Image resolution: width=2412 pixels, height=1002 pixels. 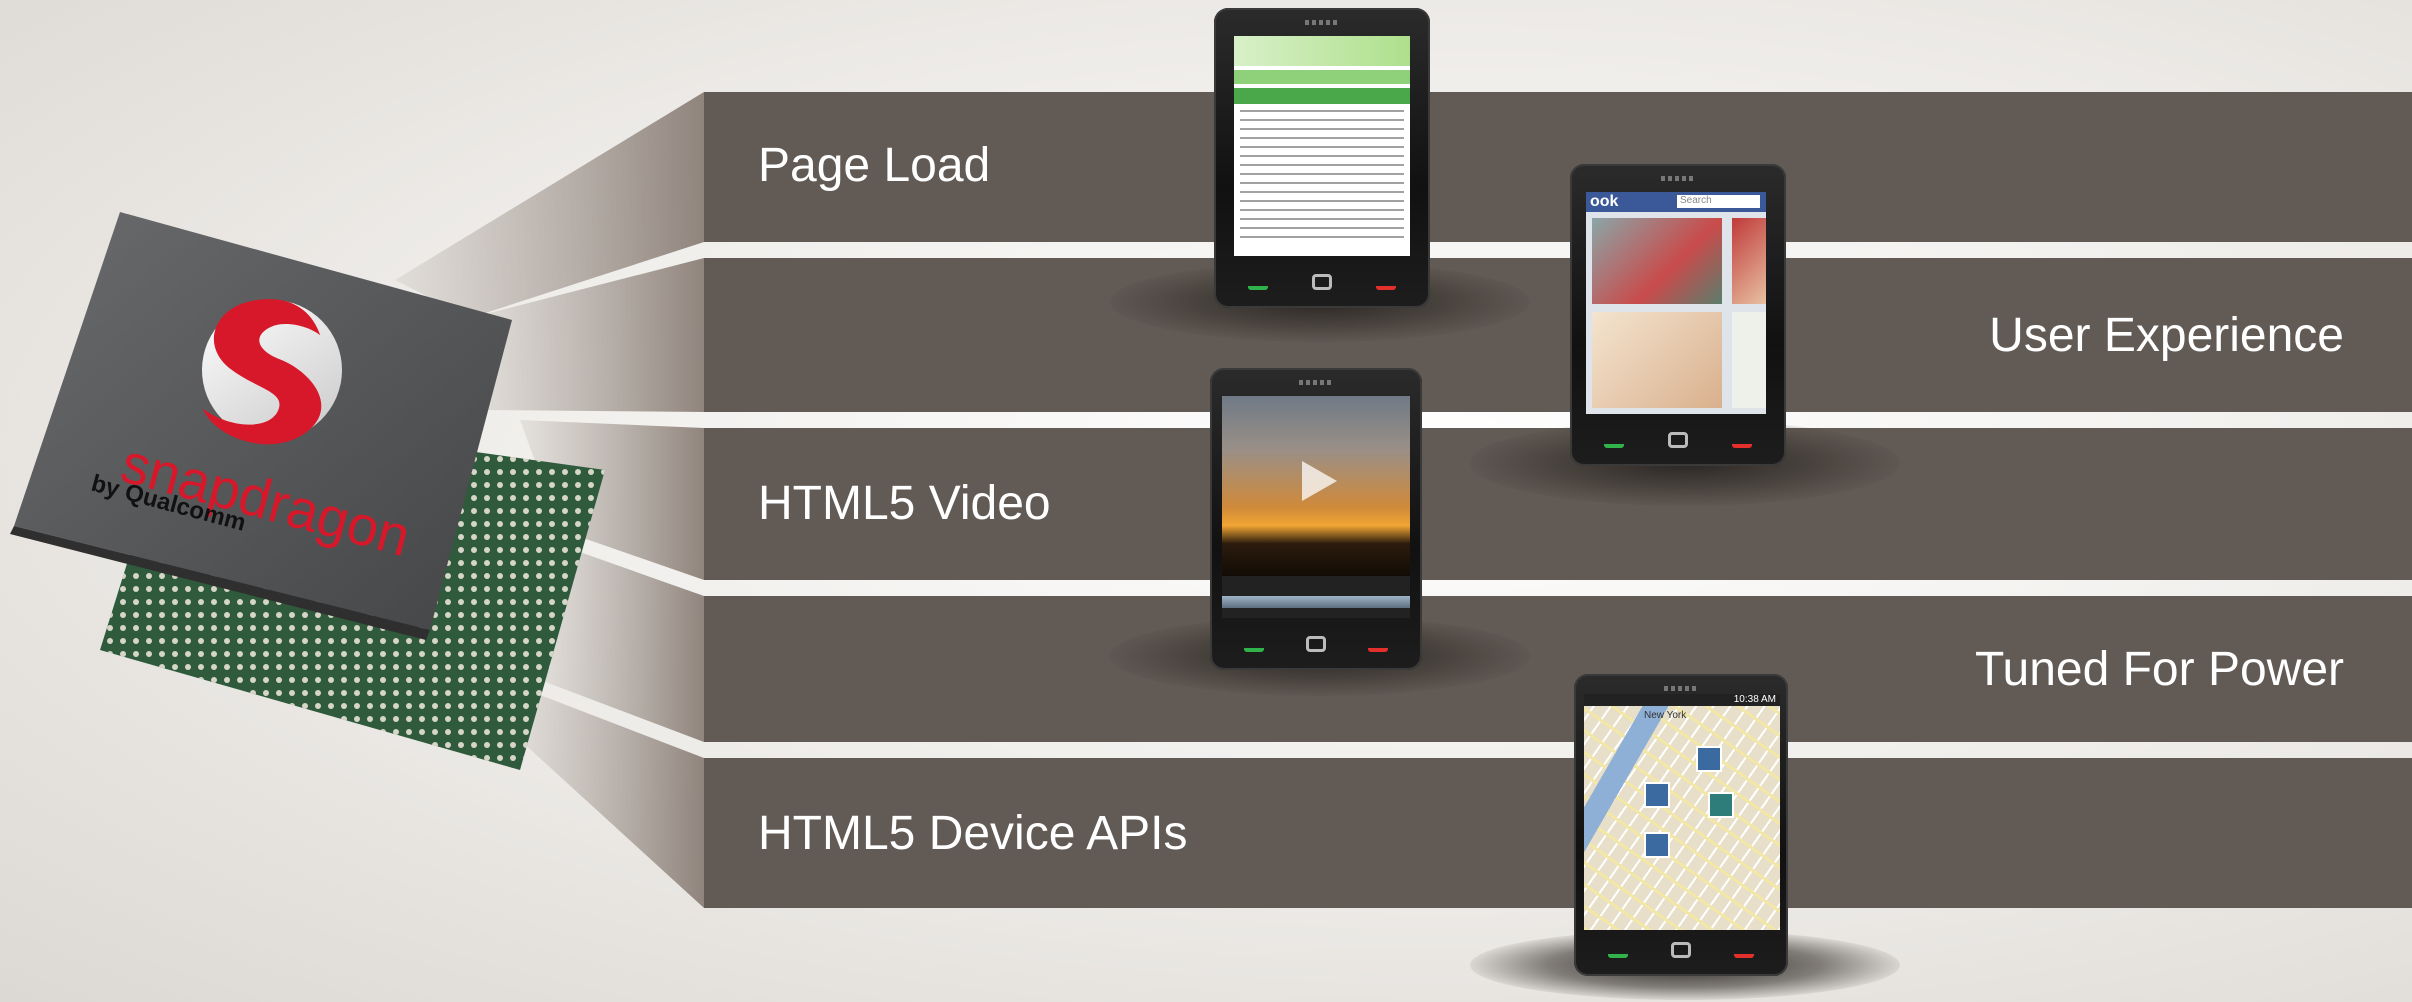 I want to click on snapdragon-chip: snapdragon by Qualcomm, so click(x=307, y=491).